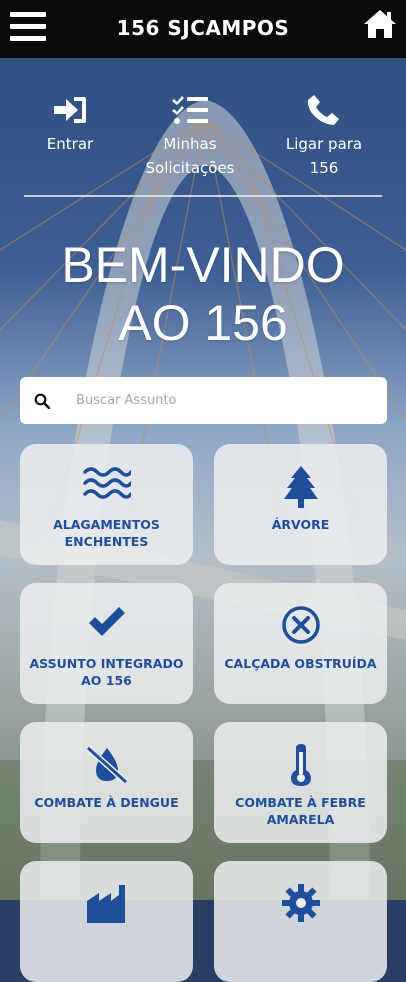  What do you see at coordinates (190, 168) in the screenshot?
I see `my-requests-label-2: Solicitações` at bounding box center [190, 168].